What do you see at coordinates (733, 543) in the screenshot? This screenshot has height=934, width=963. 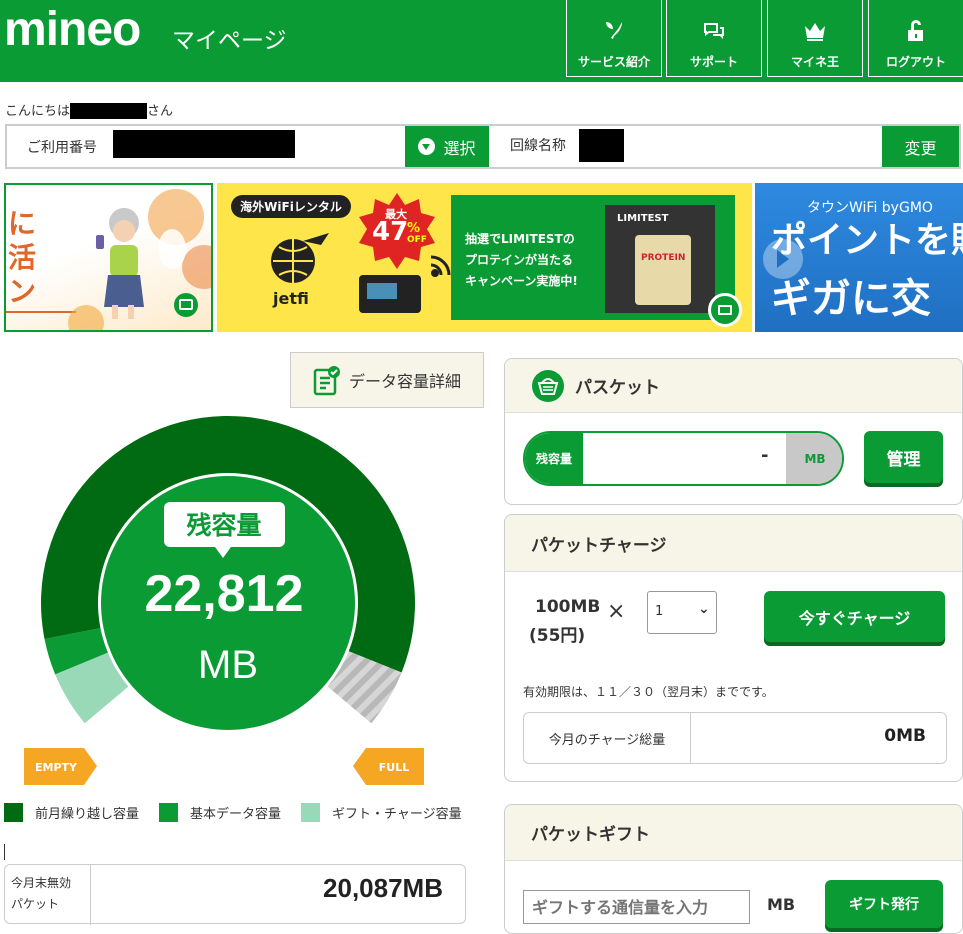 I see `charge-header: パケットチャージ` at bounding box center [733, 543].